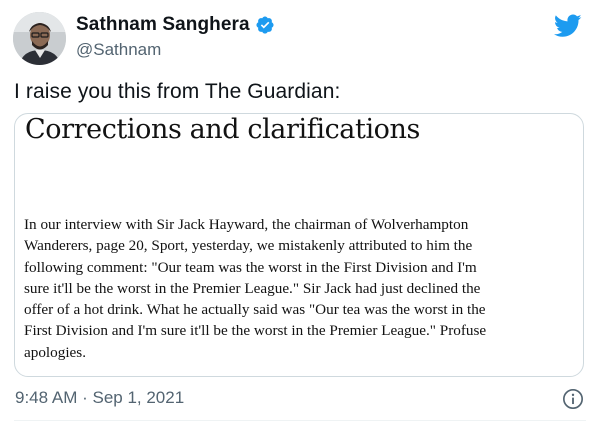 Image resolution: width=600 pixels, height=432 pixels. Describe the element at coordinates (39, 38) in the screenshot. I see `avatar` at that location.